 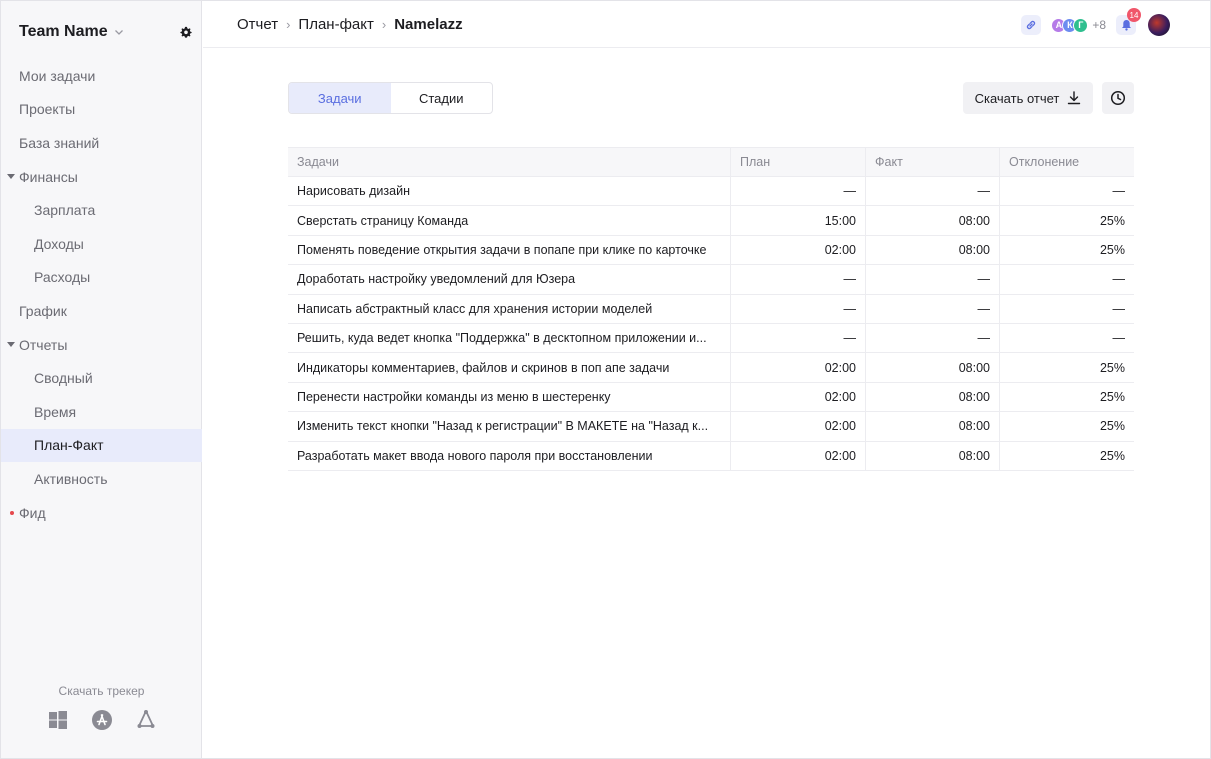 What do you see at coordinates (12, 512) in the screenshot?
I see `unread-dot` at bounding box center [12, 512].